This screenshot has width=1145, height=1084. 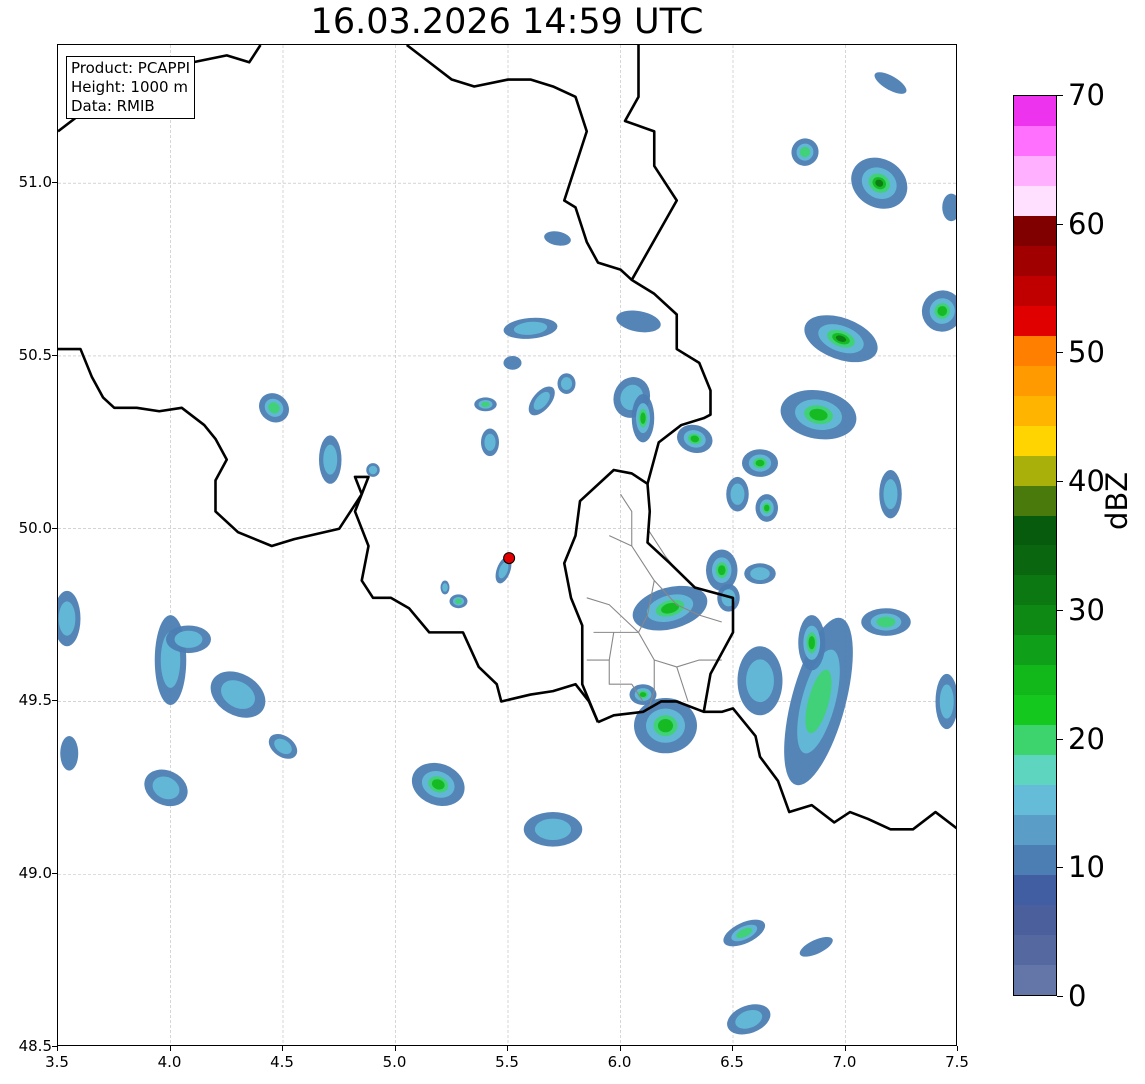 What do you see at coordinates (957, 1062) in the screenshot?
I see `x-tick-label-8: 7.5` at bounding box center [957, 1062].